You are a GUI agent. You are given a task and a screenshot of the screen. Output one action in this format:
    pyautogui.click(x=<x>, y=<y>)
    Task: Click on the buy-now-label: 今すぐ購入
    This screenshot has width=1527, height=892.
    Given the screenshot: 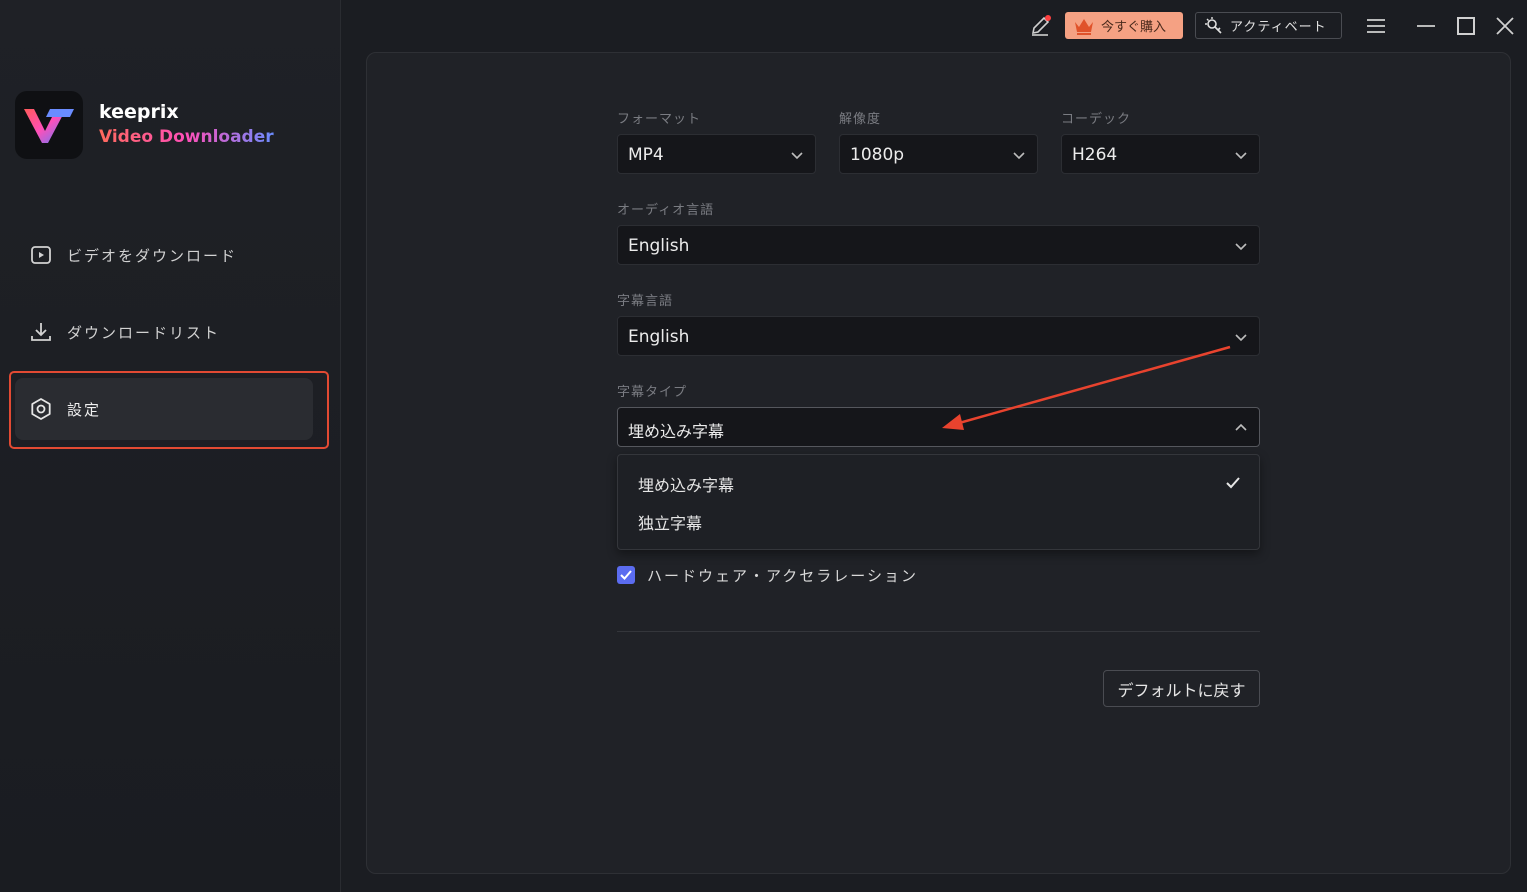 What is the action you would take?
    pyautogui.click(x=1134, y=27)
    